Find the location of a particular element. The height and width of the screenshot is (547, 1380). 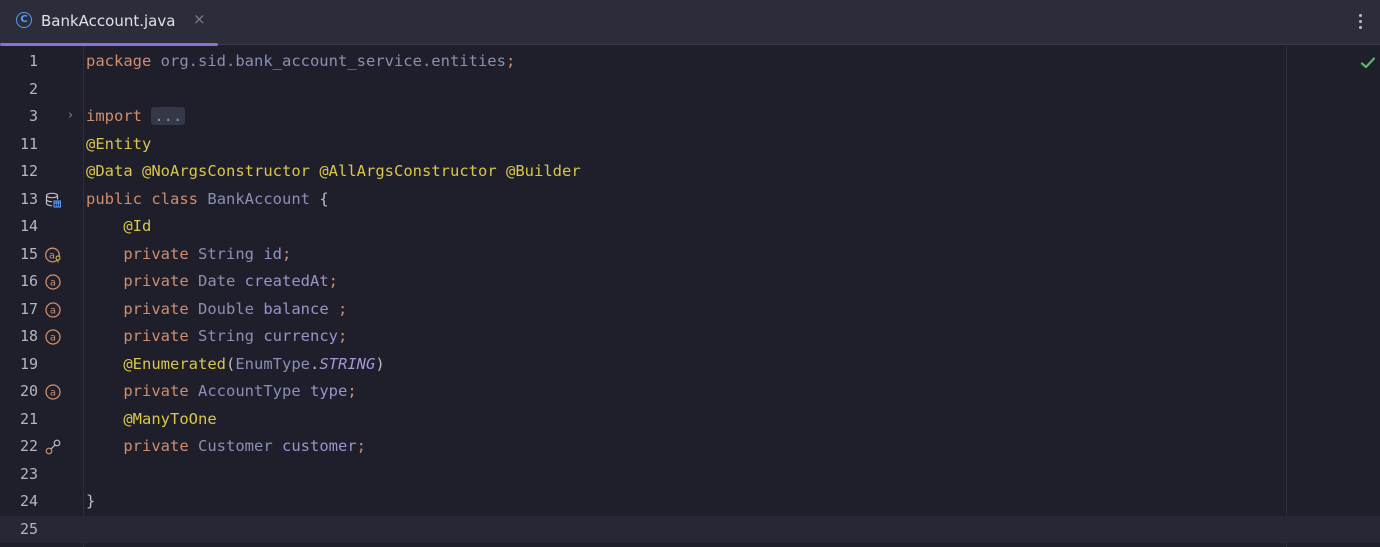

line-number: 15 is located at coordinates (19, 255).